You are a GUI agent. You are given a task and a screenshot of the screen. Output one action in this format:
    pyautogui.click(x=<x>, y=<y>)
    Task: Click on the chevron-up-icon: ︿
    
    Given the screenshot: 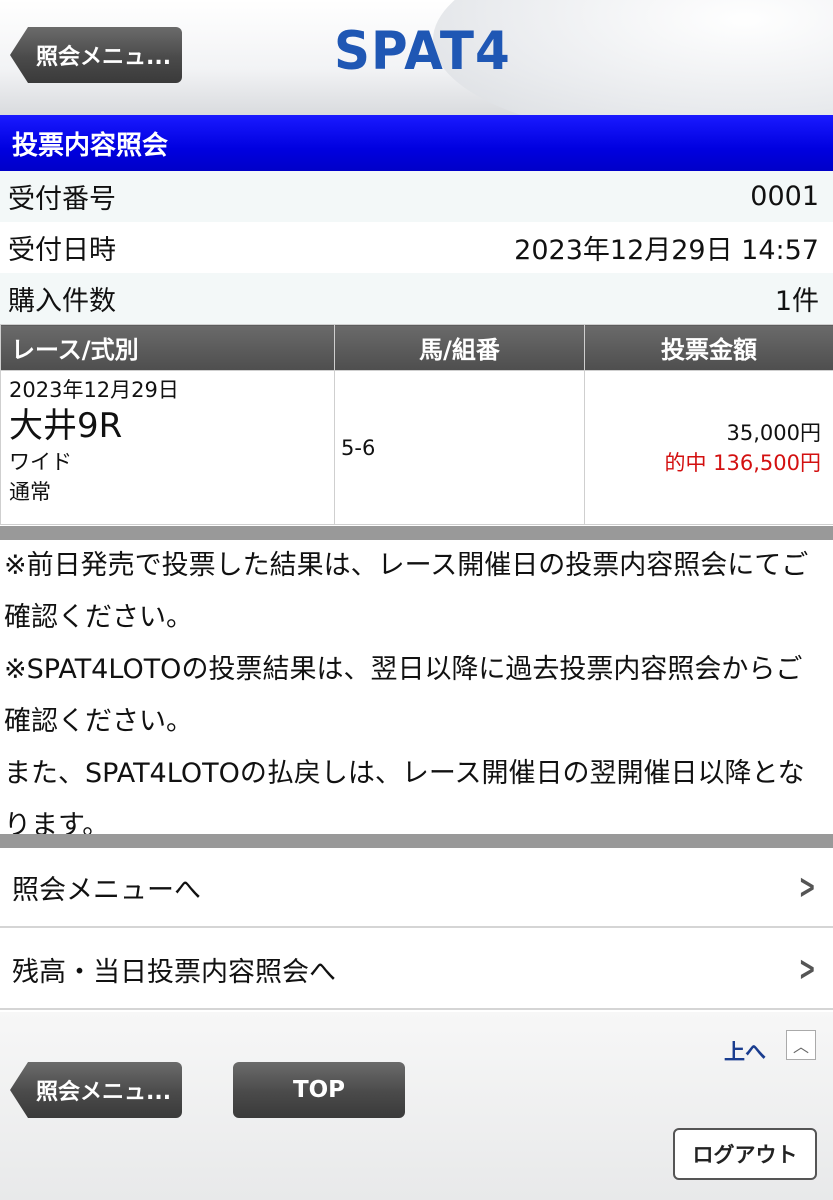 What is the action you would take?
    pyautogui.click(x=801, y=1045)
    